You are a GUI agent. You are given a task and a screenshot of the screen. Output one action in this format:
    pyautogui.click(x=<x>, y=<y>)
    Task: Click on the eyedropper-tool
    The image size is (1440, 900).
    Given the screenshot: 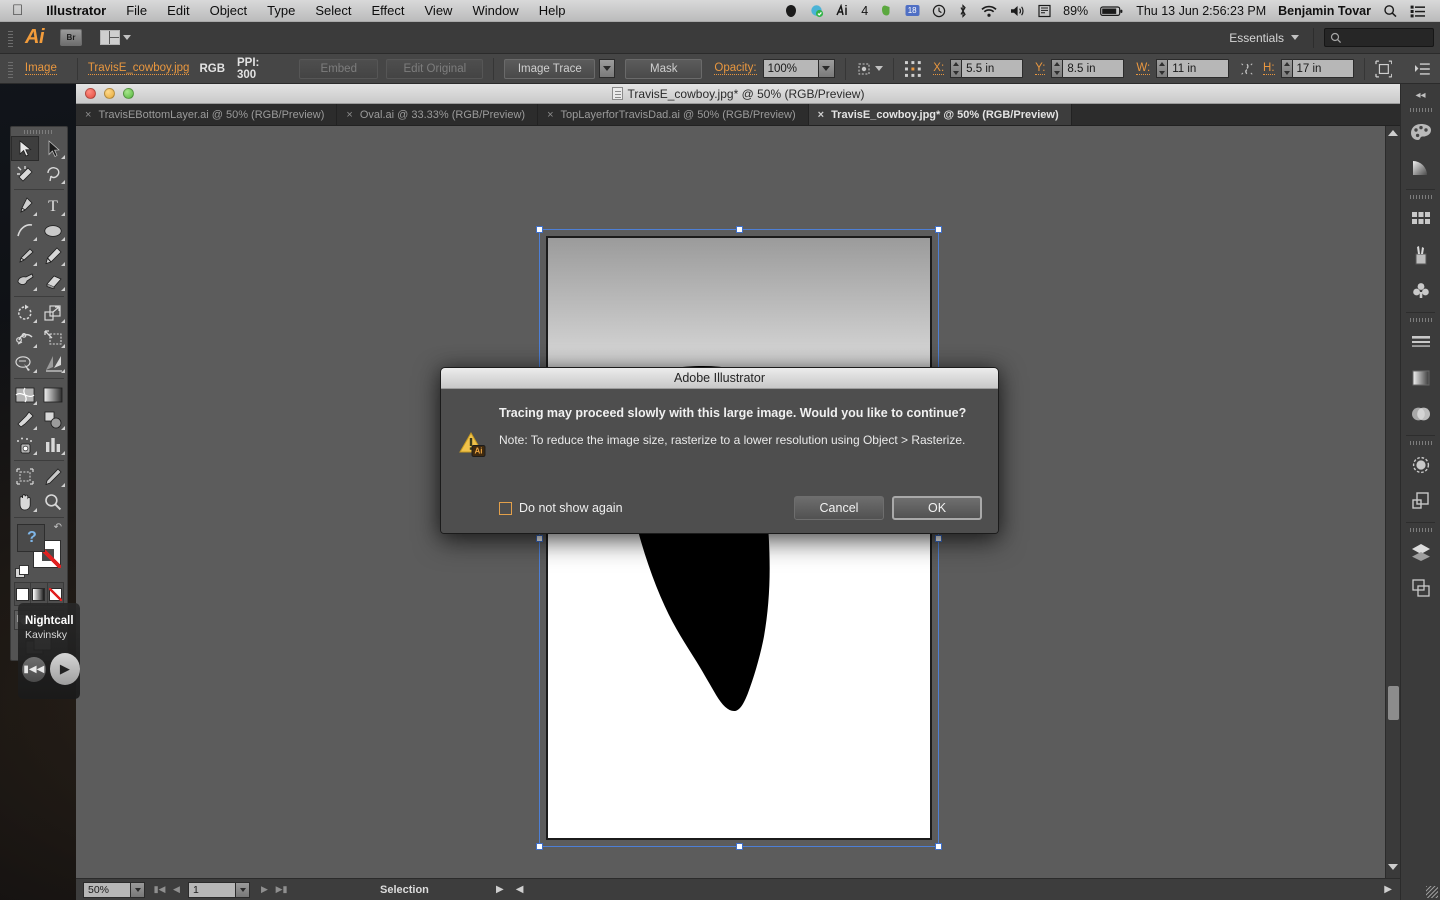 What is the action you would take?
    pyautogui.click(x=25, y=419)
    